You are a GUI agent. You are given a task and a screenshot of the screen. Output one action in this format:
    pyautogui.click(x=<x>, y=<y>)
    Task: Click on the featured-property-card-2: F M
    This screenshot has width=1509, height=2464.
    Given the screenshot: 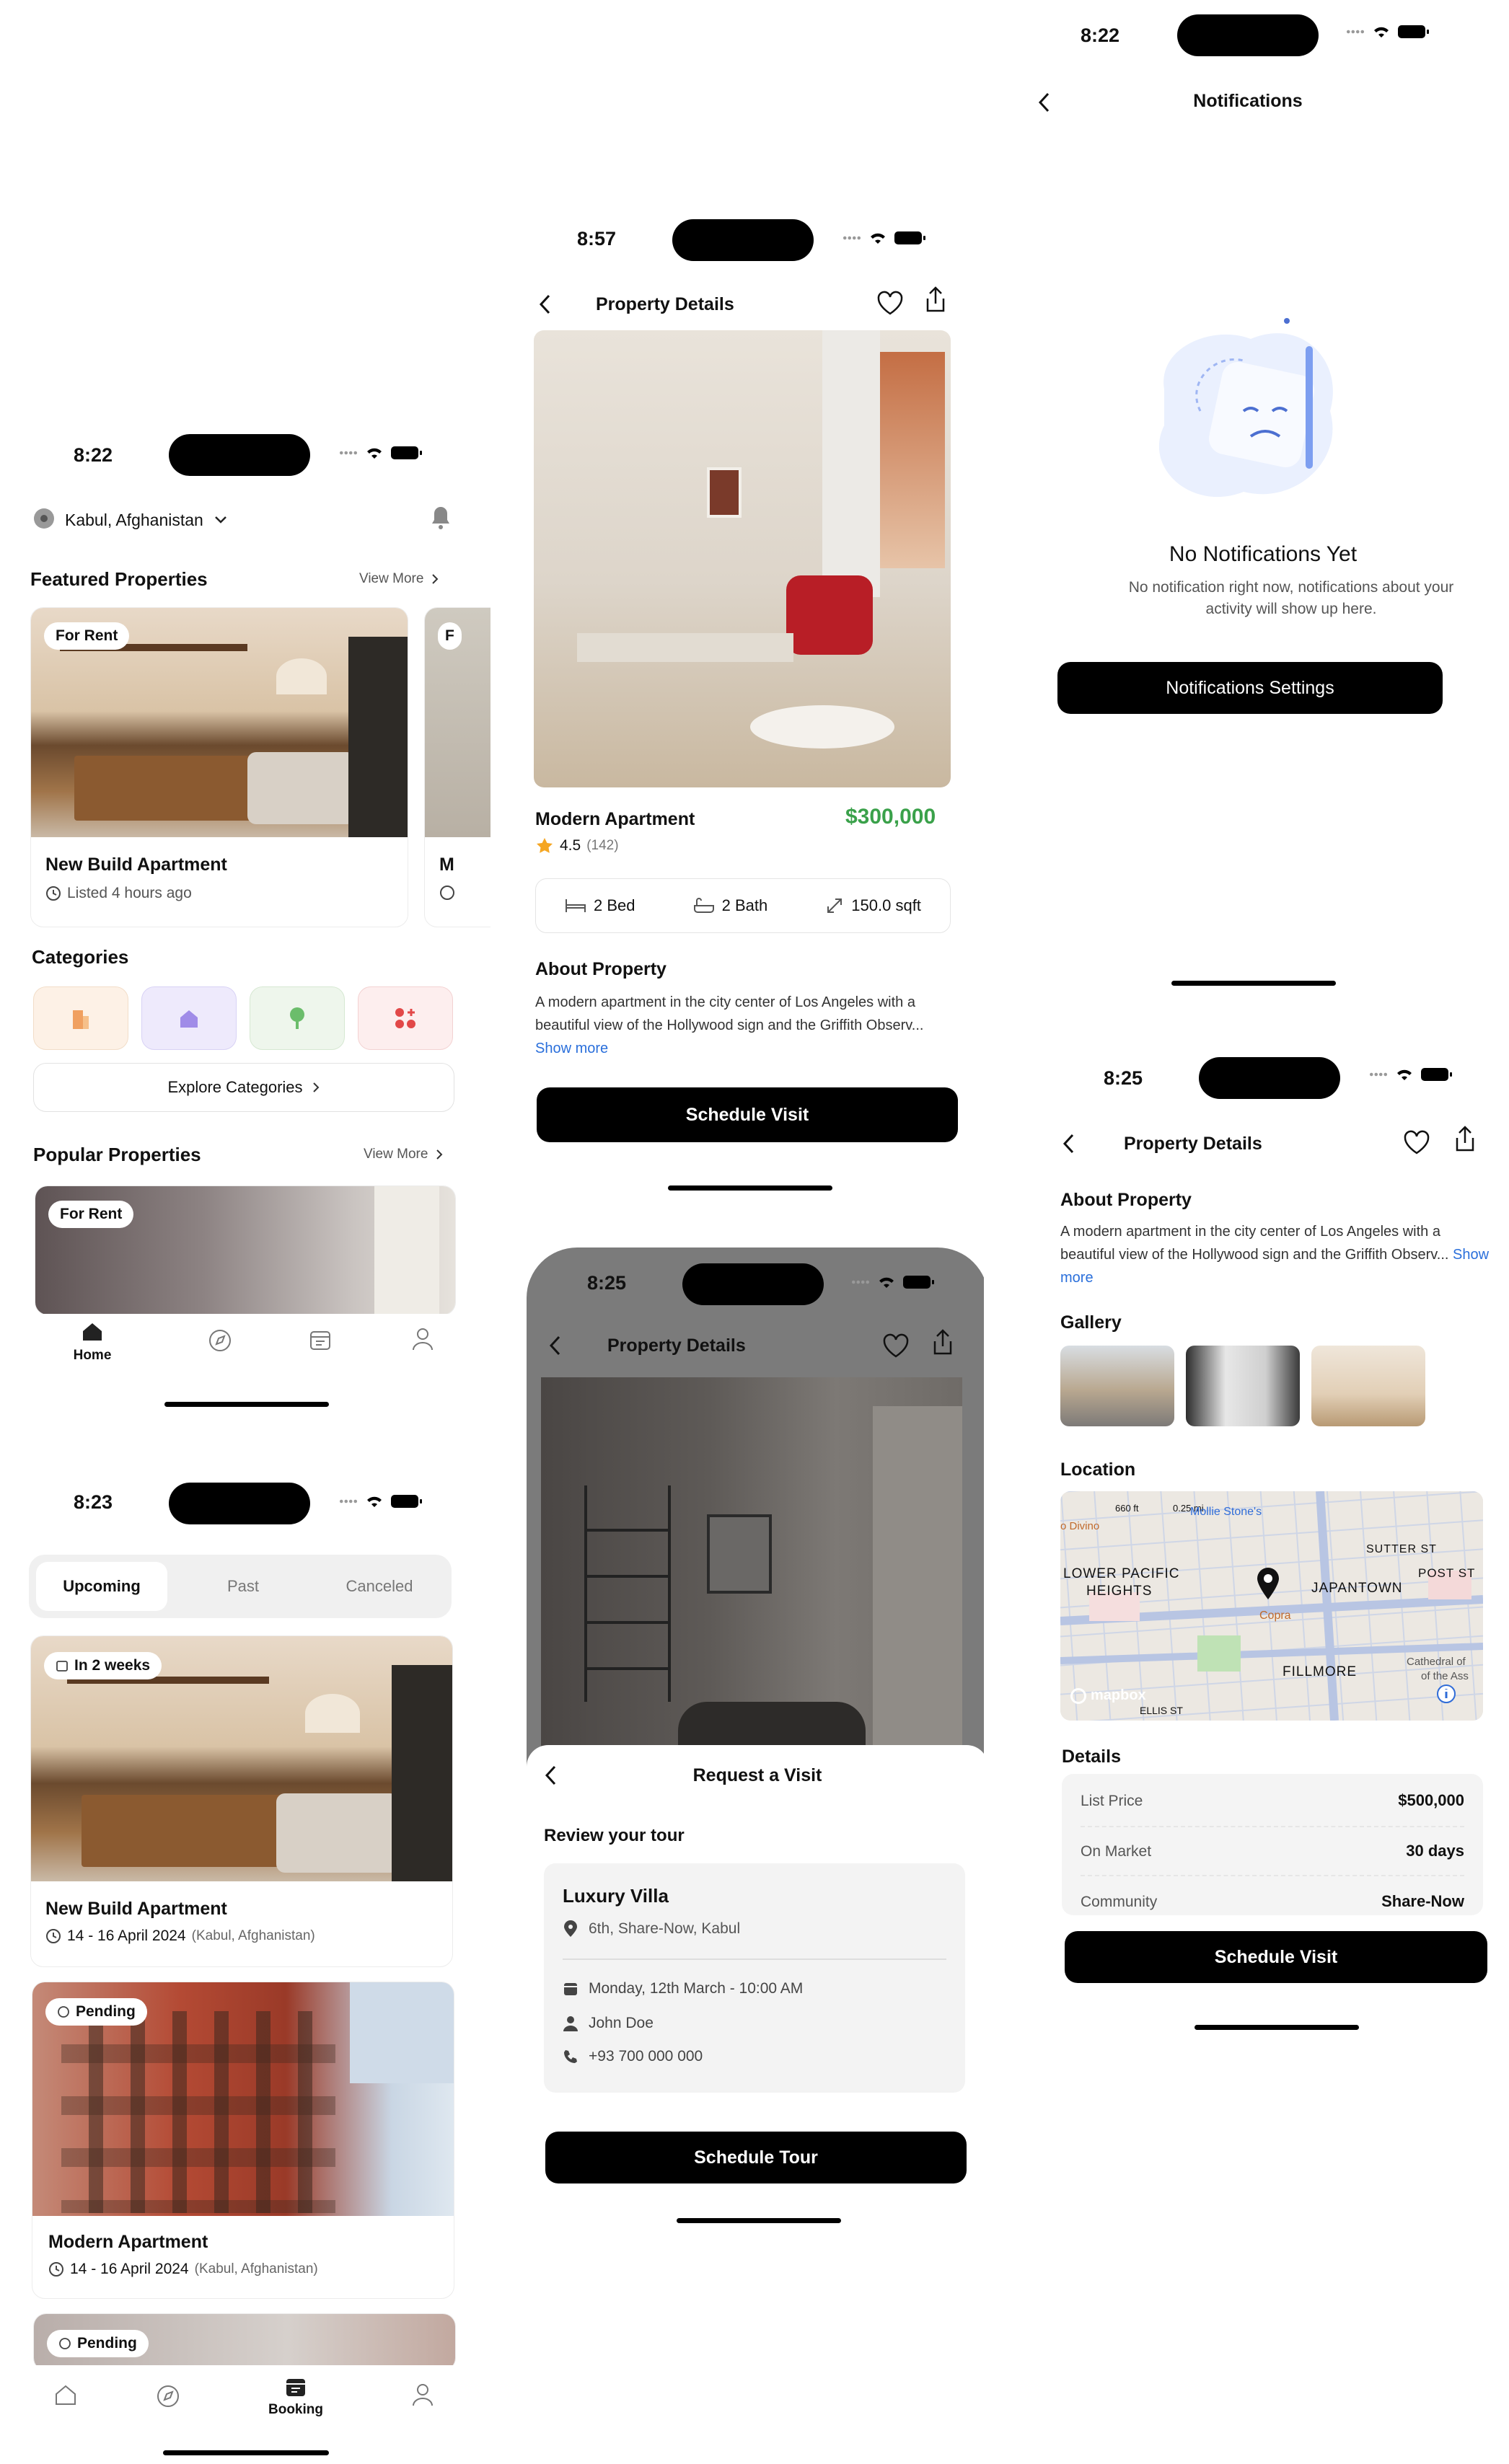 What is the action you would take?
    pyautogui.click(x=457, y=767)
    